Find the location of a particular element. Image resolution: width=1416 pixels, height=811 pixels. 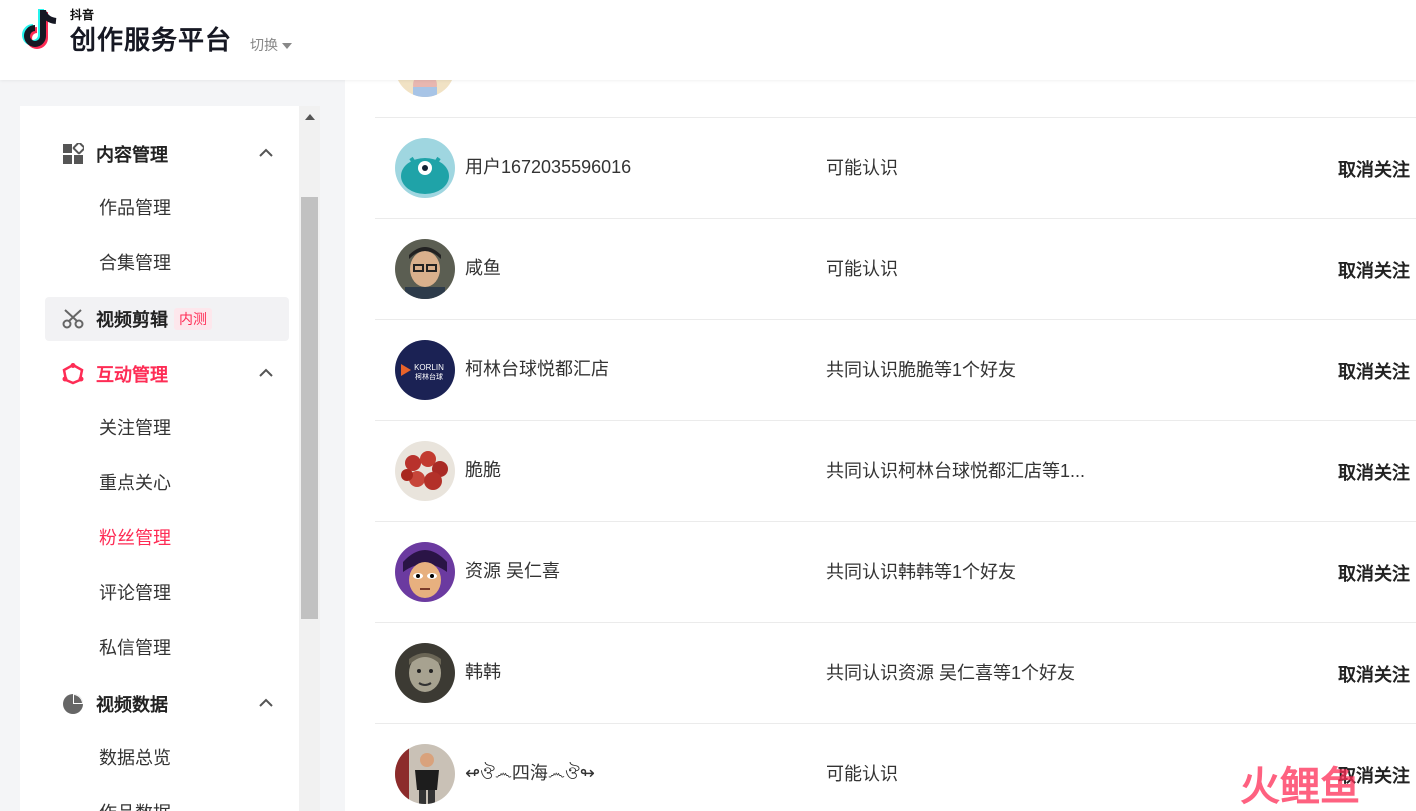

man-glasses-avatar is located at coordinates (425, 269).